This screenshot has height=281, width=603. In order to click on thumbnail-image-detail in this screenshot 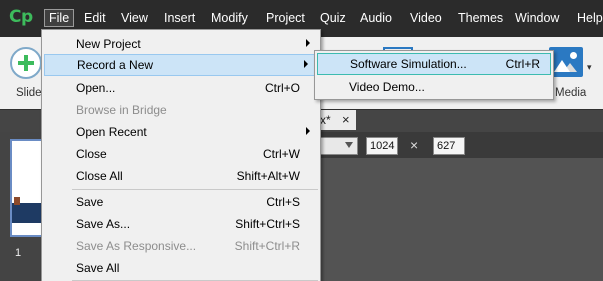, I will do `click(17, 201)`.